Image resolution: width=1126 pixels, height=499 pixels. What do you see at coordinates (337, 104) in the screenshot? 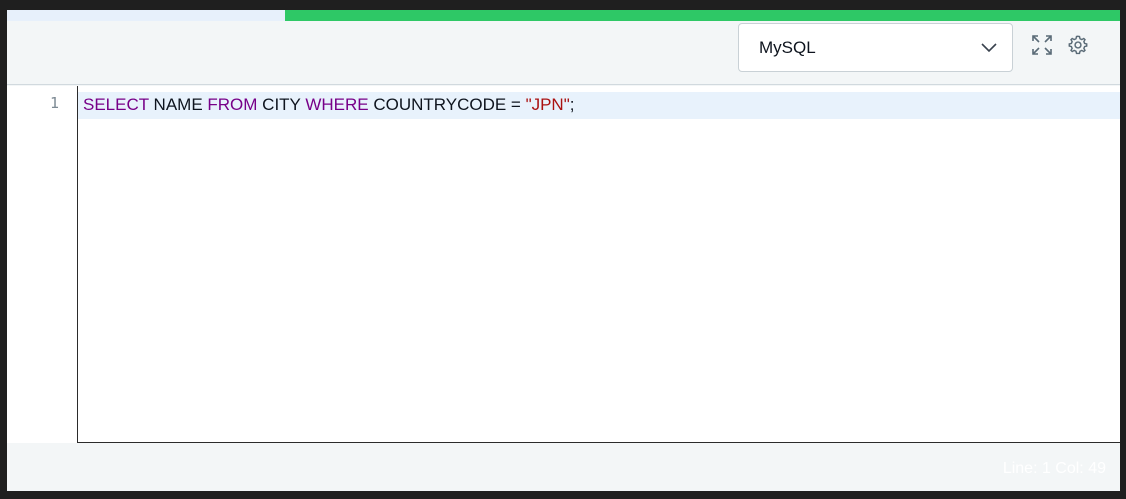
I see `sql-keyword: WHERE` at bounding box center [337, 104].